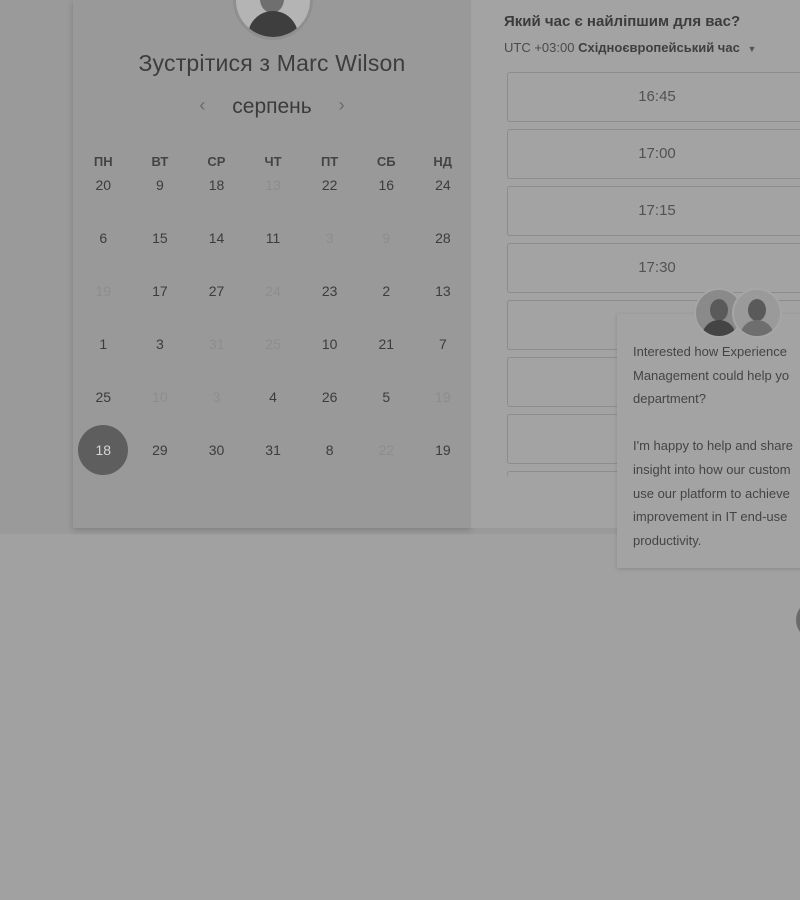 The height and width of the screenshot is (900, 800). Describe the element at coordinates (272, 63) in the screenshot. I see `meeting-title: Зустрітися з Marc Wilson` at that location.